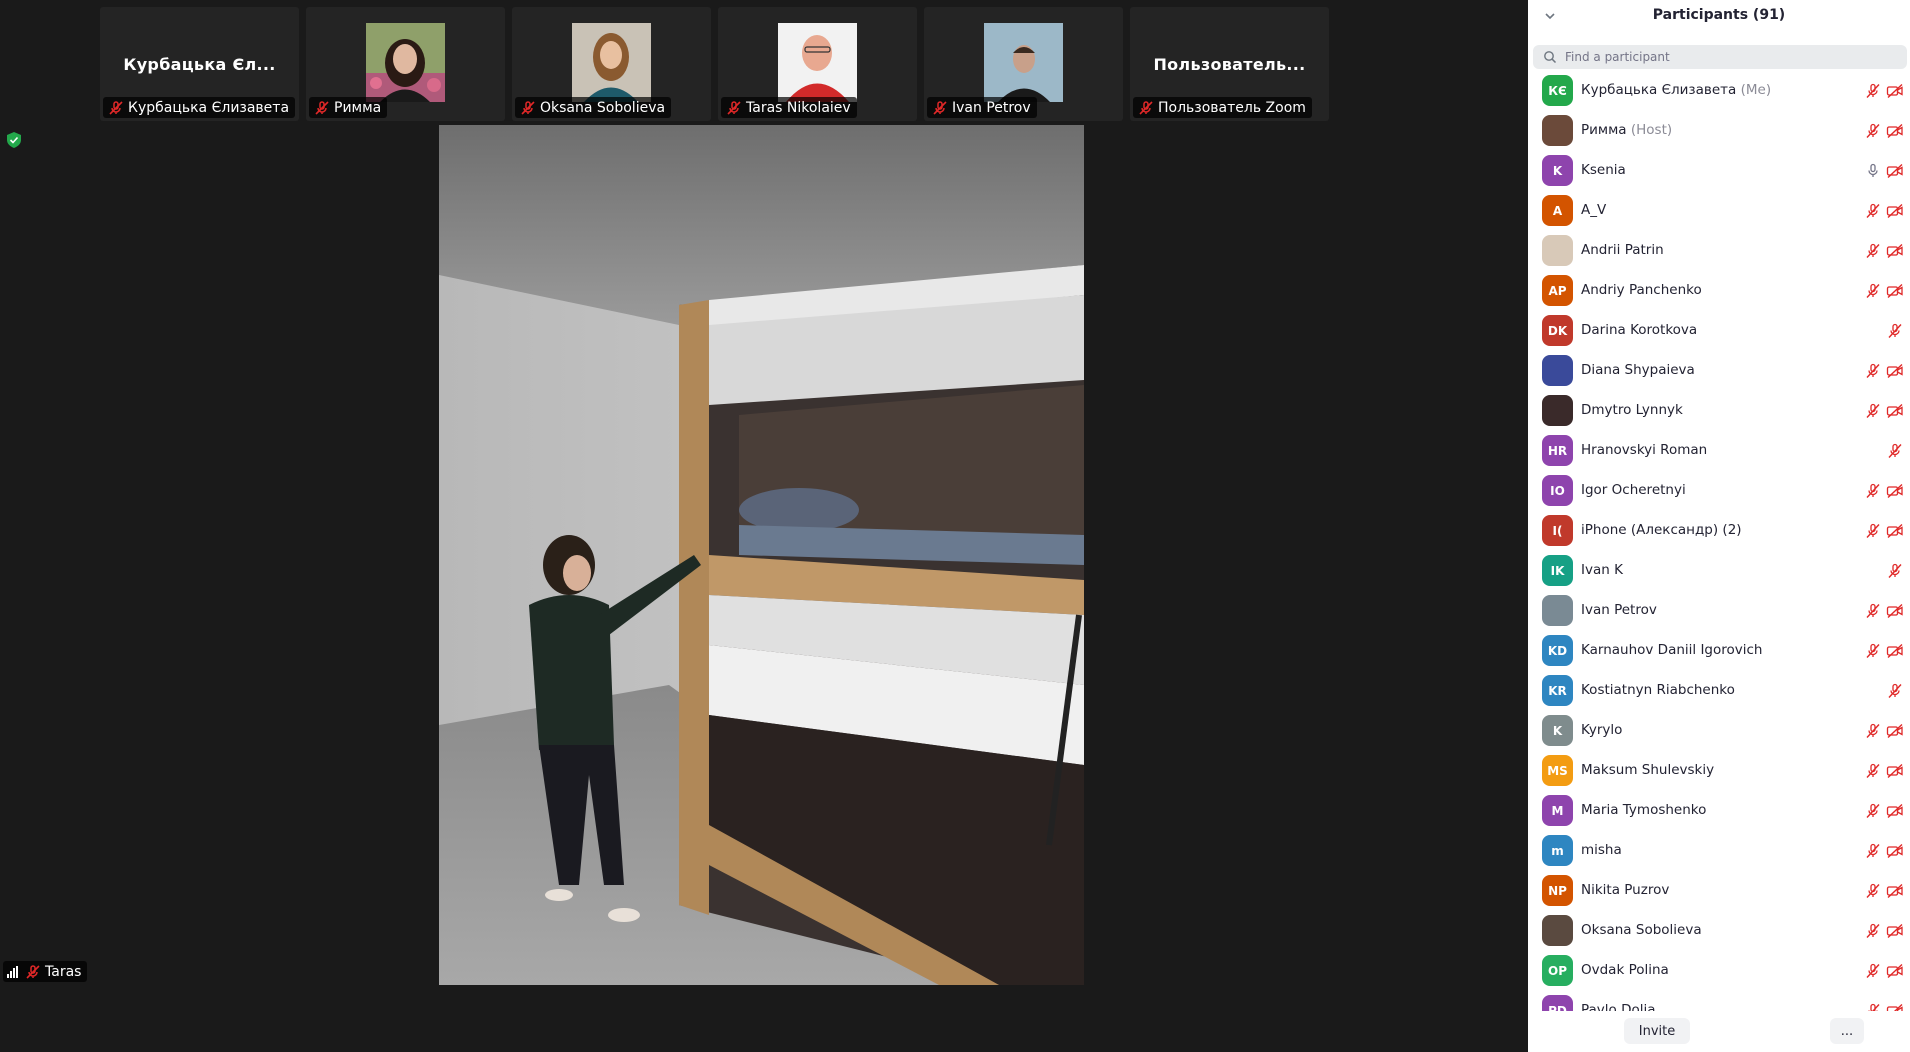 Image resolution: width=1910 pixels, height=1052 pixels. What do you see at coordinates (1644, 450) in the screenshot?
I see `participant-name-text: Hranovskyi Roman` at bounding box center [1644, 450].